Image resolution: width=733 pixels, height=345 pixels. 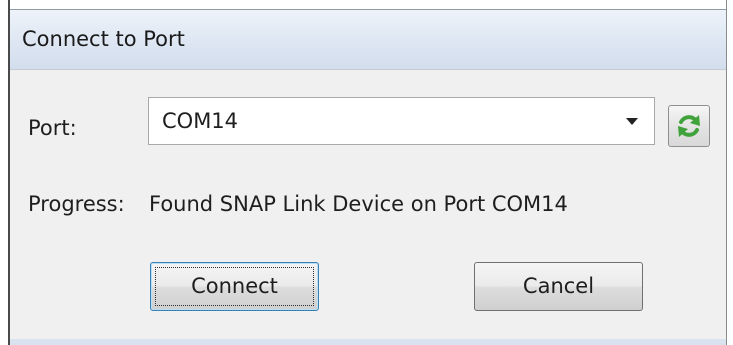 I want to click on window-border-right, so click(x=726, y=172).